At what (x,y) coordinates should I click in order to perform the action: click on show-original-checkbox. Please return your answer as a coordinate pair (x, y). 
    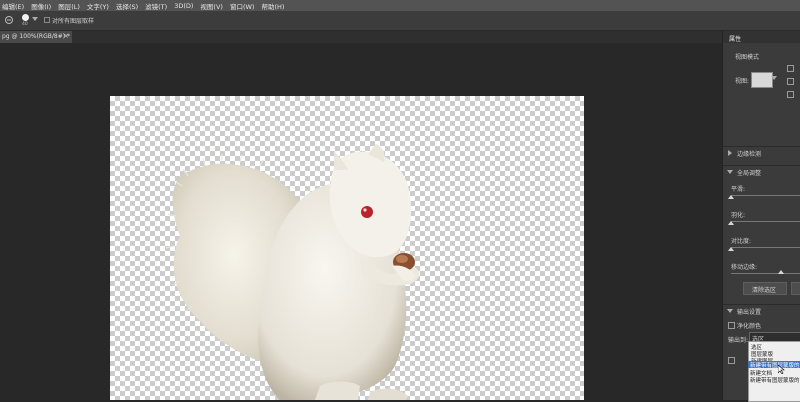
    Looking at the image, I should click on (790, 81).